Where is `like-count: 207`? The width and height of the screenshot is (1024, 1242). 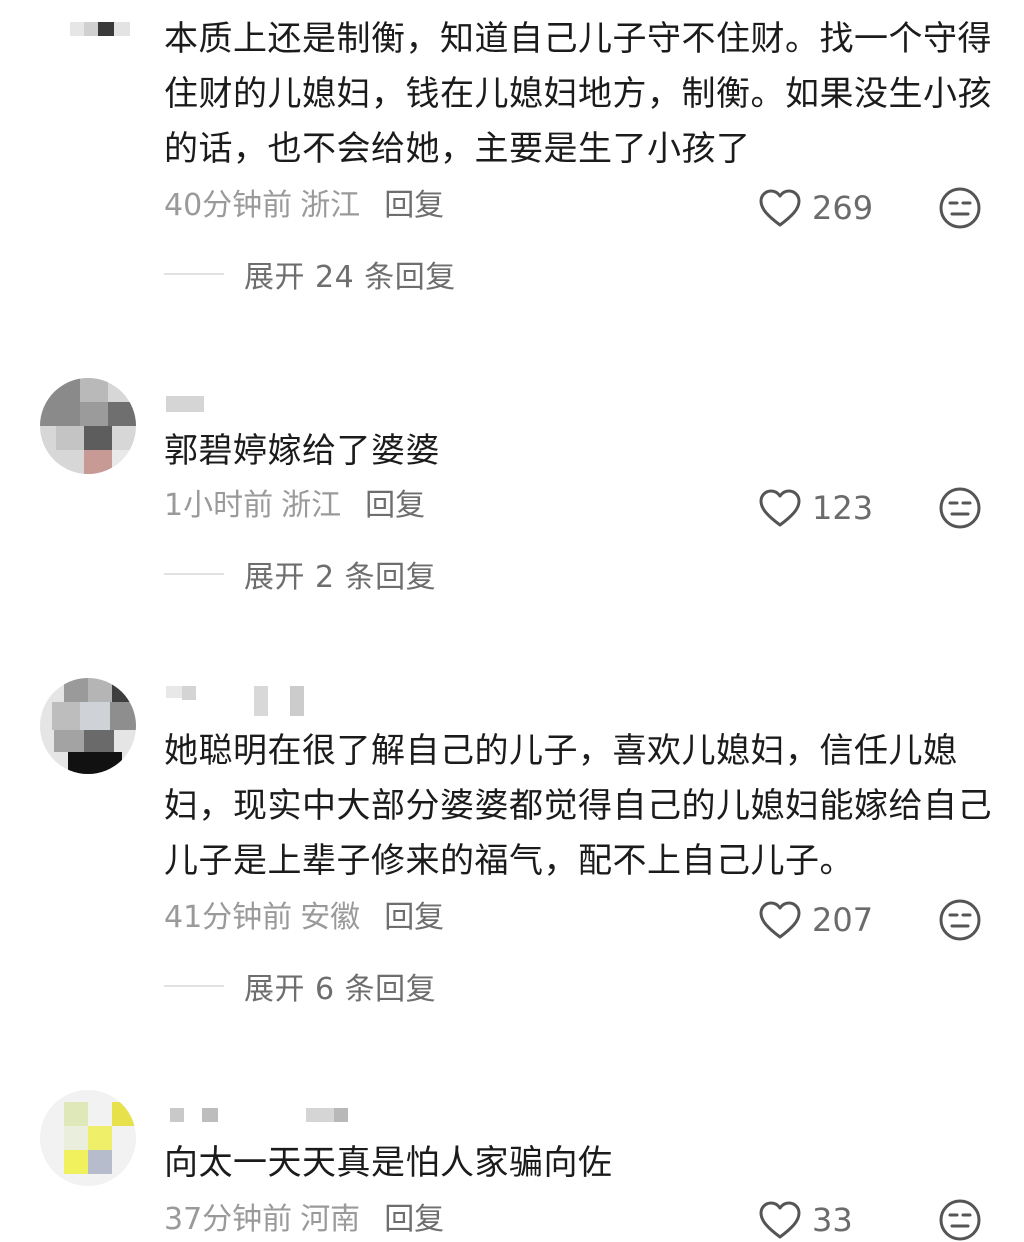
like-count: 207 is located at coordinates (843, 920).